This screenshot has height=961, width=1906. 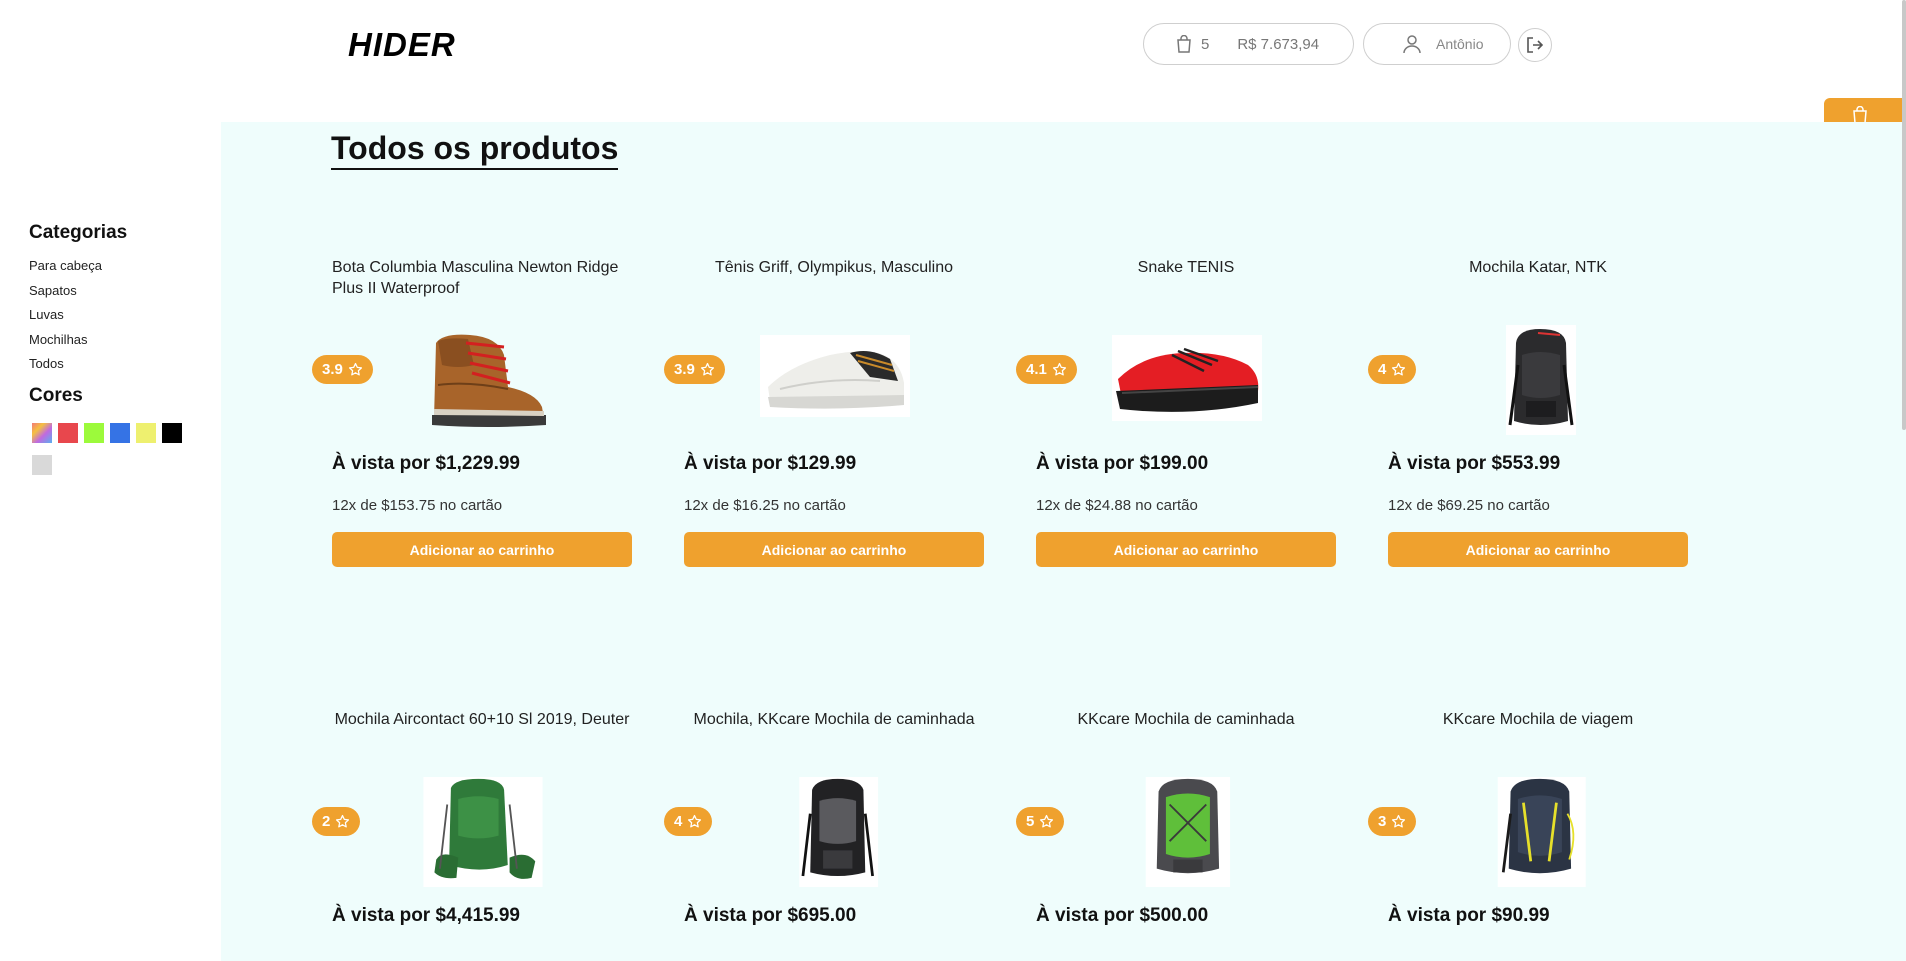 What do you see at coordinates (1474, 463) in the screenshot?
I see `product-price: À vista por $553.99` at bounding box center [1474, 463].